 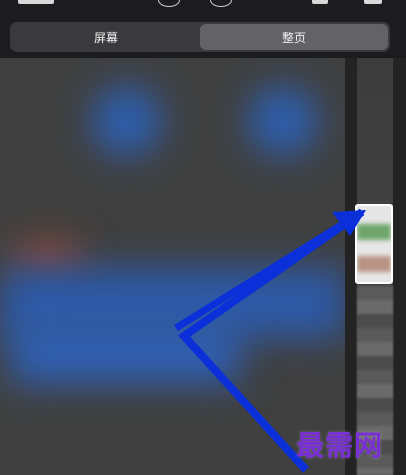 I want to click on page-thumbnail-viewport, so click(x=374, y=244).